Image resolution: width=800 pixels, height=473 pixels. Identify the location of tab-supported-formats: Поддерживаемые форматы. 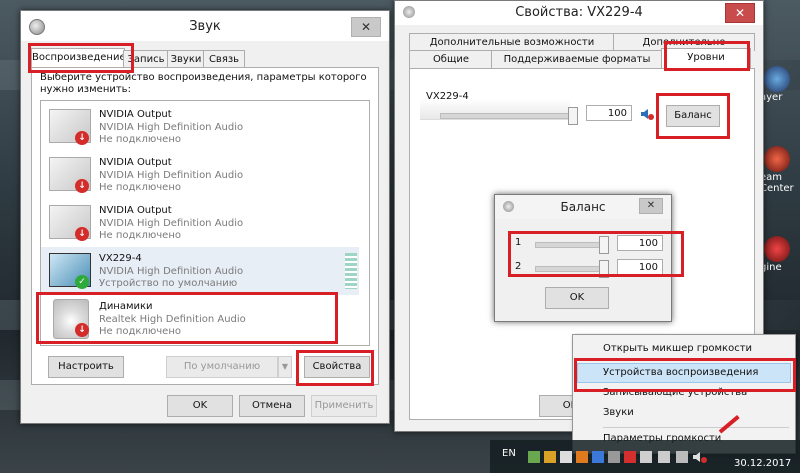
(577, 59).